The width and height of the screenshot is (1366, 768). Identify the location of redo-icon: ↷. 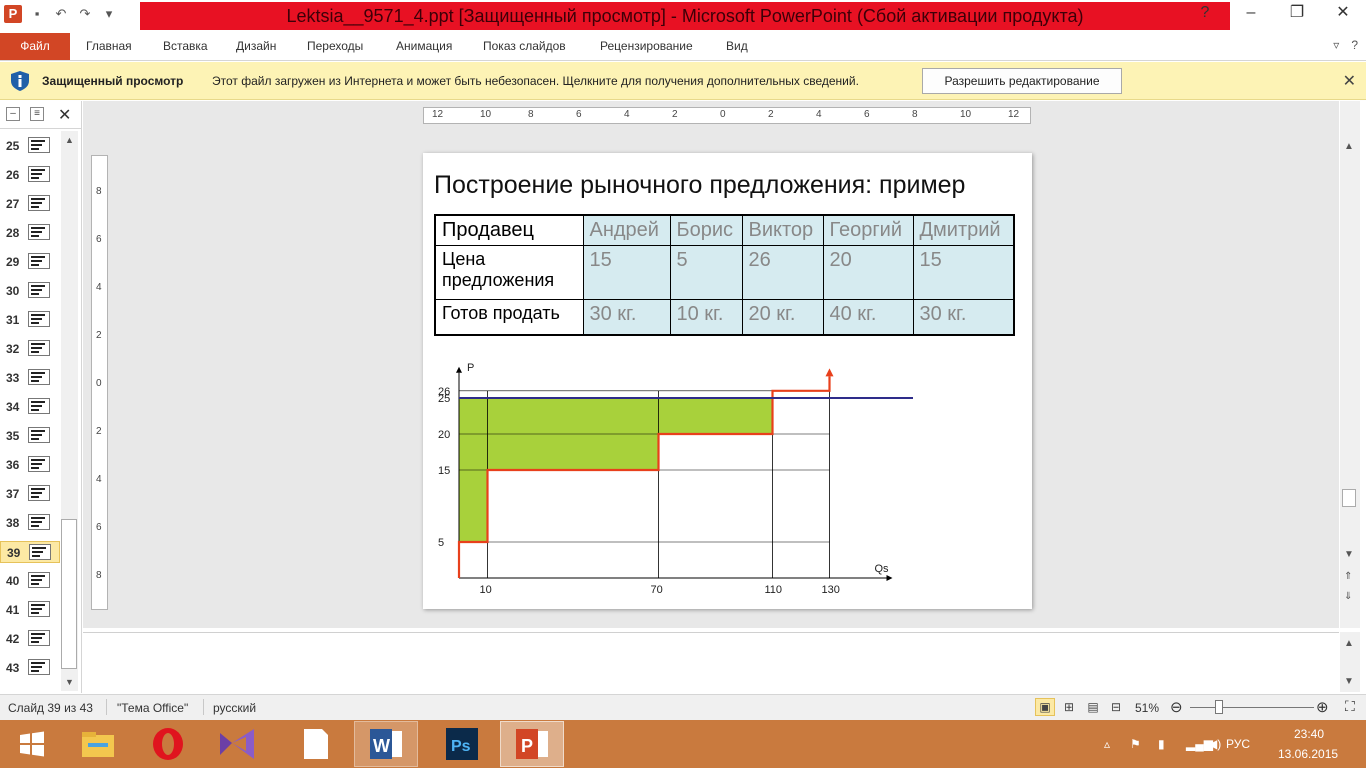
(85, 14).